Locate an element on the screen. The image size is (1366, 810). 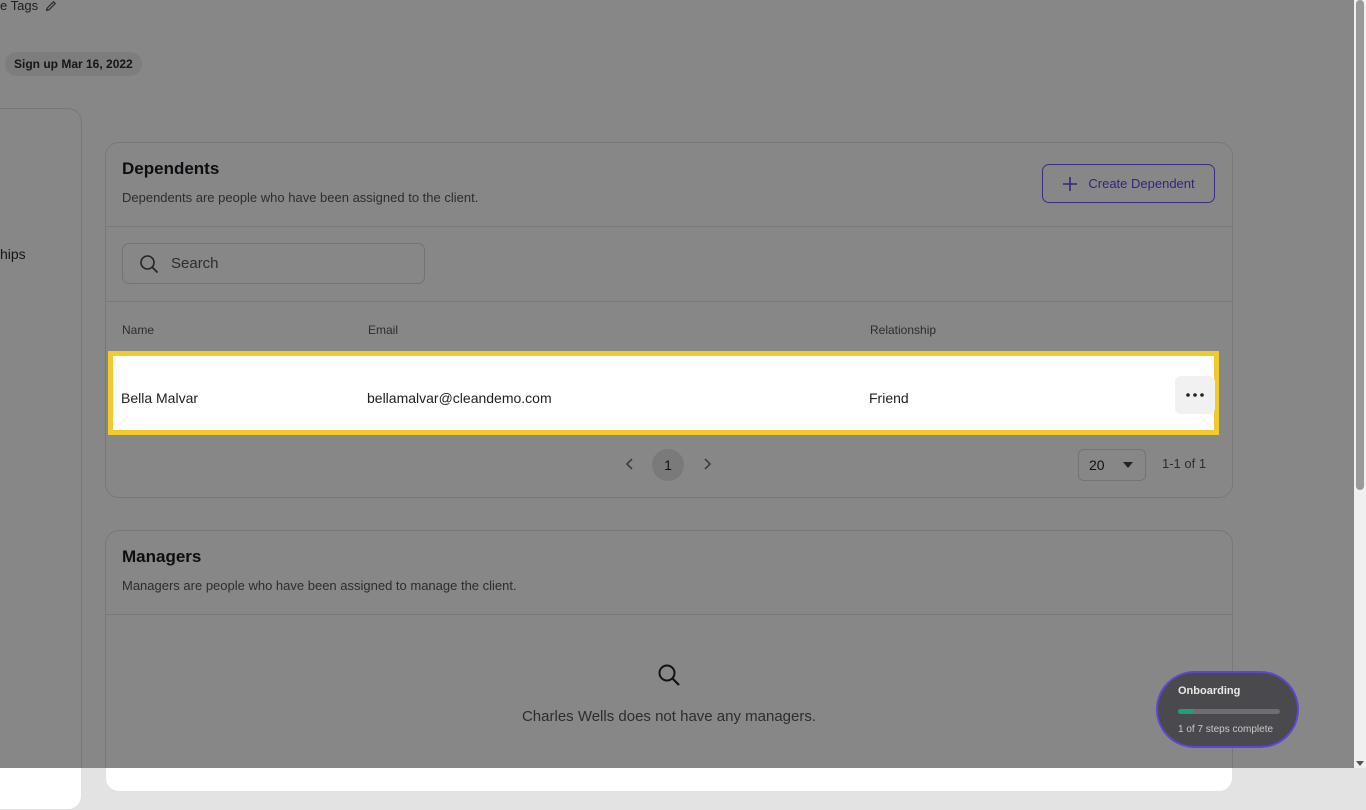
signup-badge: Sign up Mar 16, 2022 is located at coordinates (73, 64).